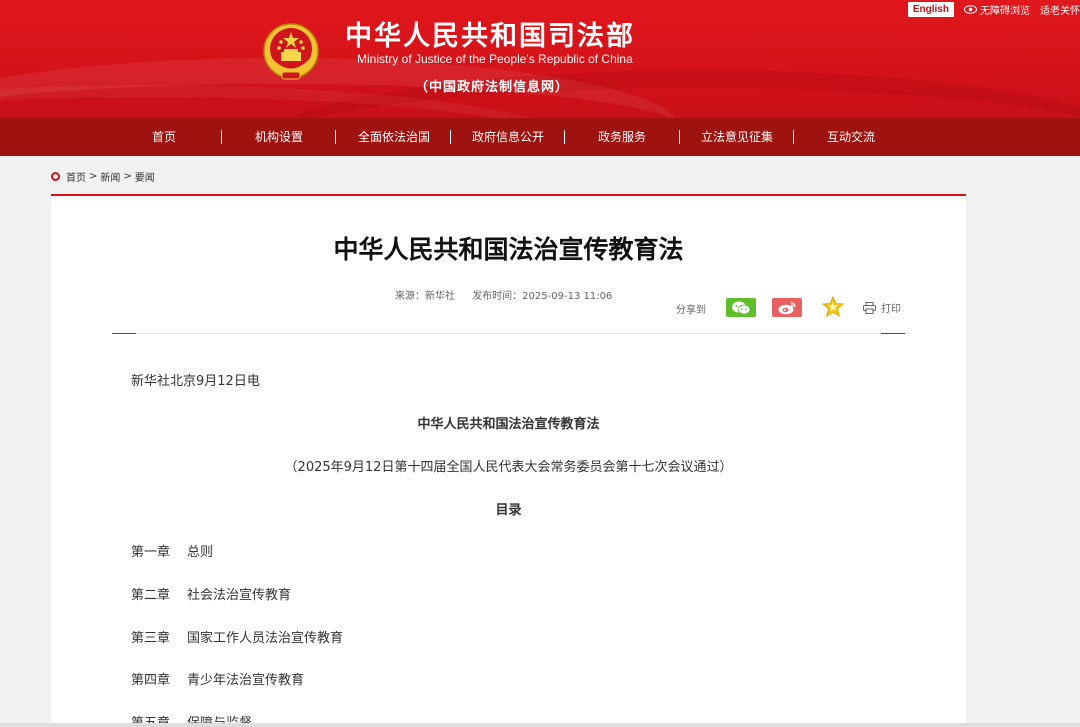 The width and height of the screenshot is (1080, 727). I want to click on chapter-number: 第四章, so click(151, 680).